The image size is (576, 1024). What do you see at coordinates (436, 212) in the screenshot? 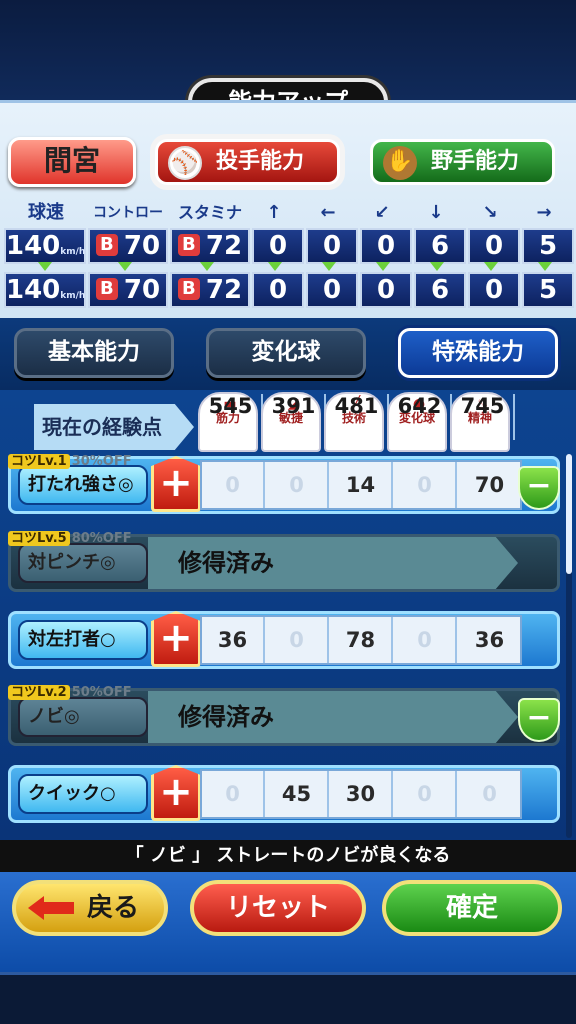
I see `arrow-down-icon: ↓` at bounding box center [436, 212].